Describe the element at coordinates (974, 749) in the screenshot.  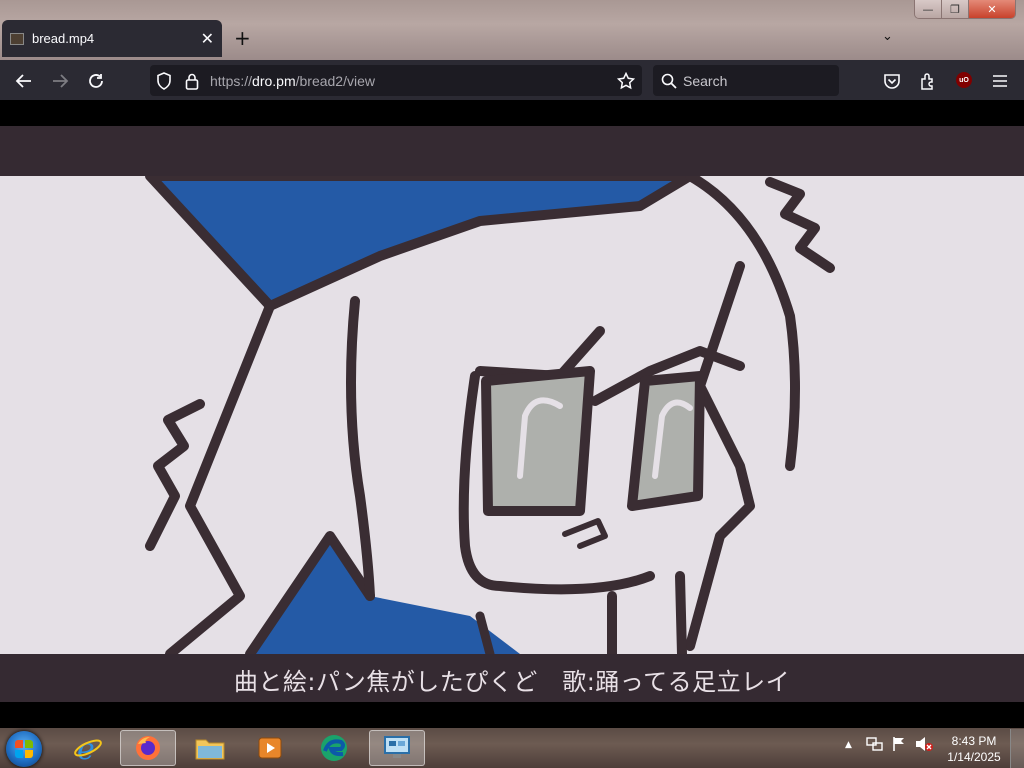
I see `taskbar-clock: 8:43 PM 1/14/2025` at that location.